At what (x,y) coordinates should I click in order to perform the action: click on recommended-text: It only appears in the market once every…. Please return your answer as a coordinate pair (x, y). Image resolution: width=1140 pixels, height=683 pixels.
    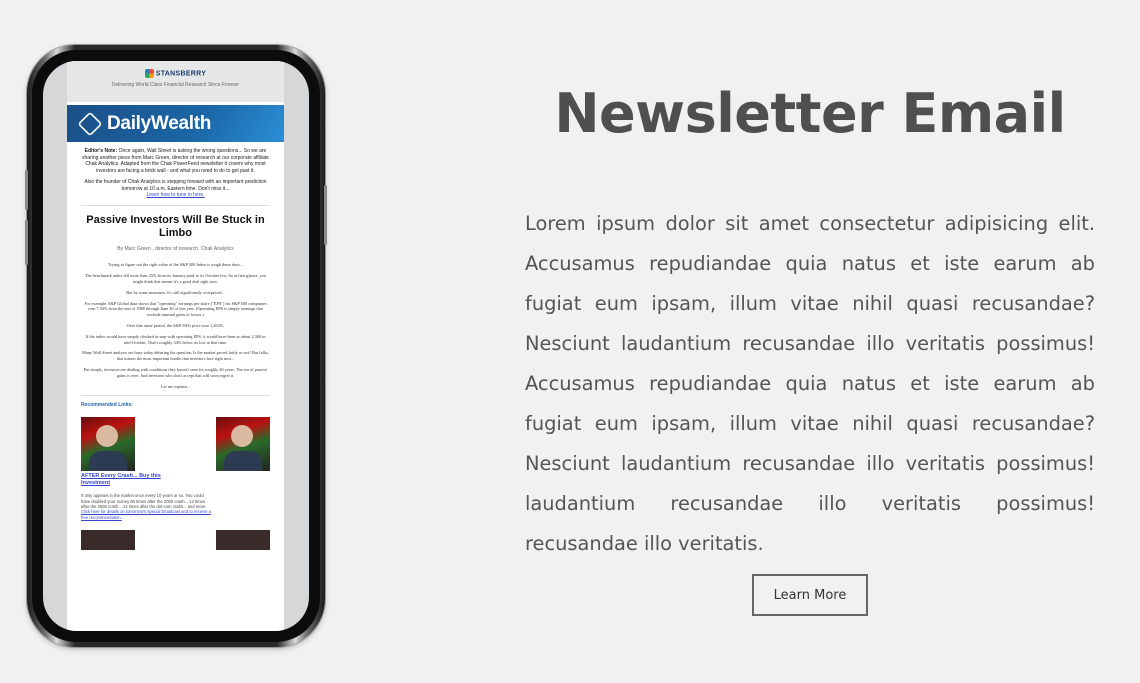
    Looking at the image, I should click on (146, 506).